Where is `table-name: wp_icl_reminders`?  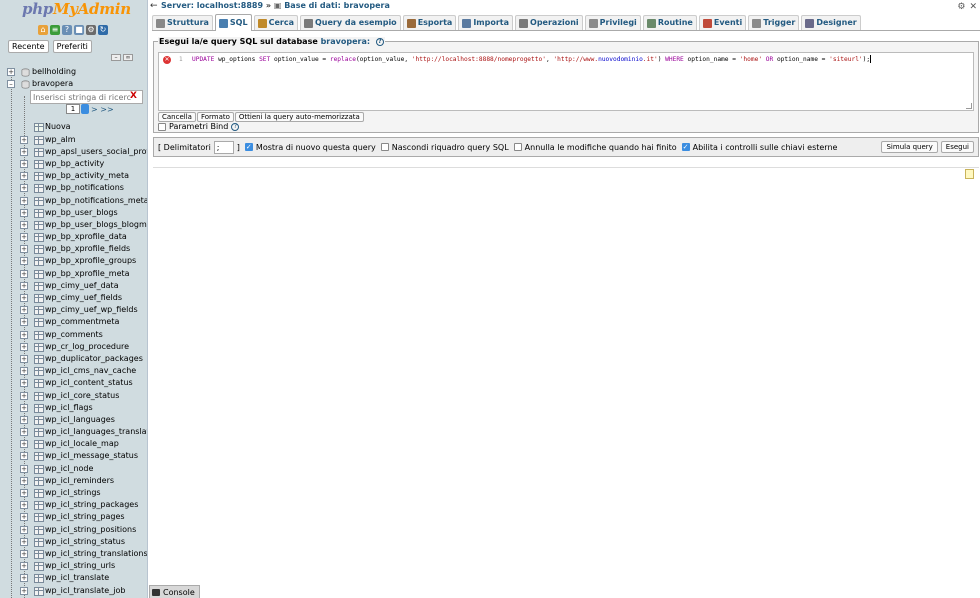 table-name: wp_icl_reminders is located at coordinates (79, 481).